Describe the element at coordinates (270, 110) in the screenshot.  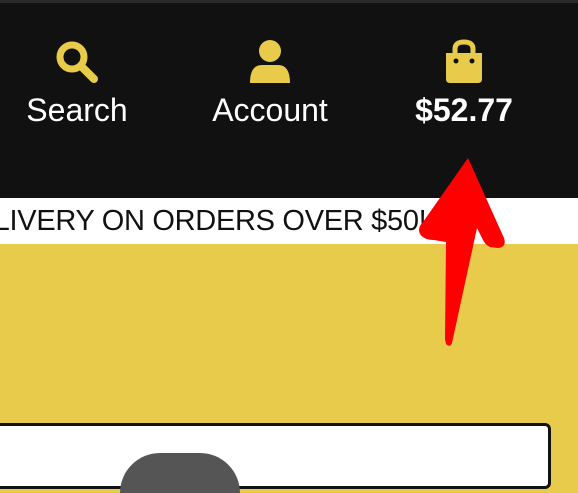
I see `account-label: Account` at that location.